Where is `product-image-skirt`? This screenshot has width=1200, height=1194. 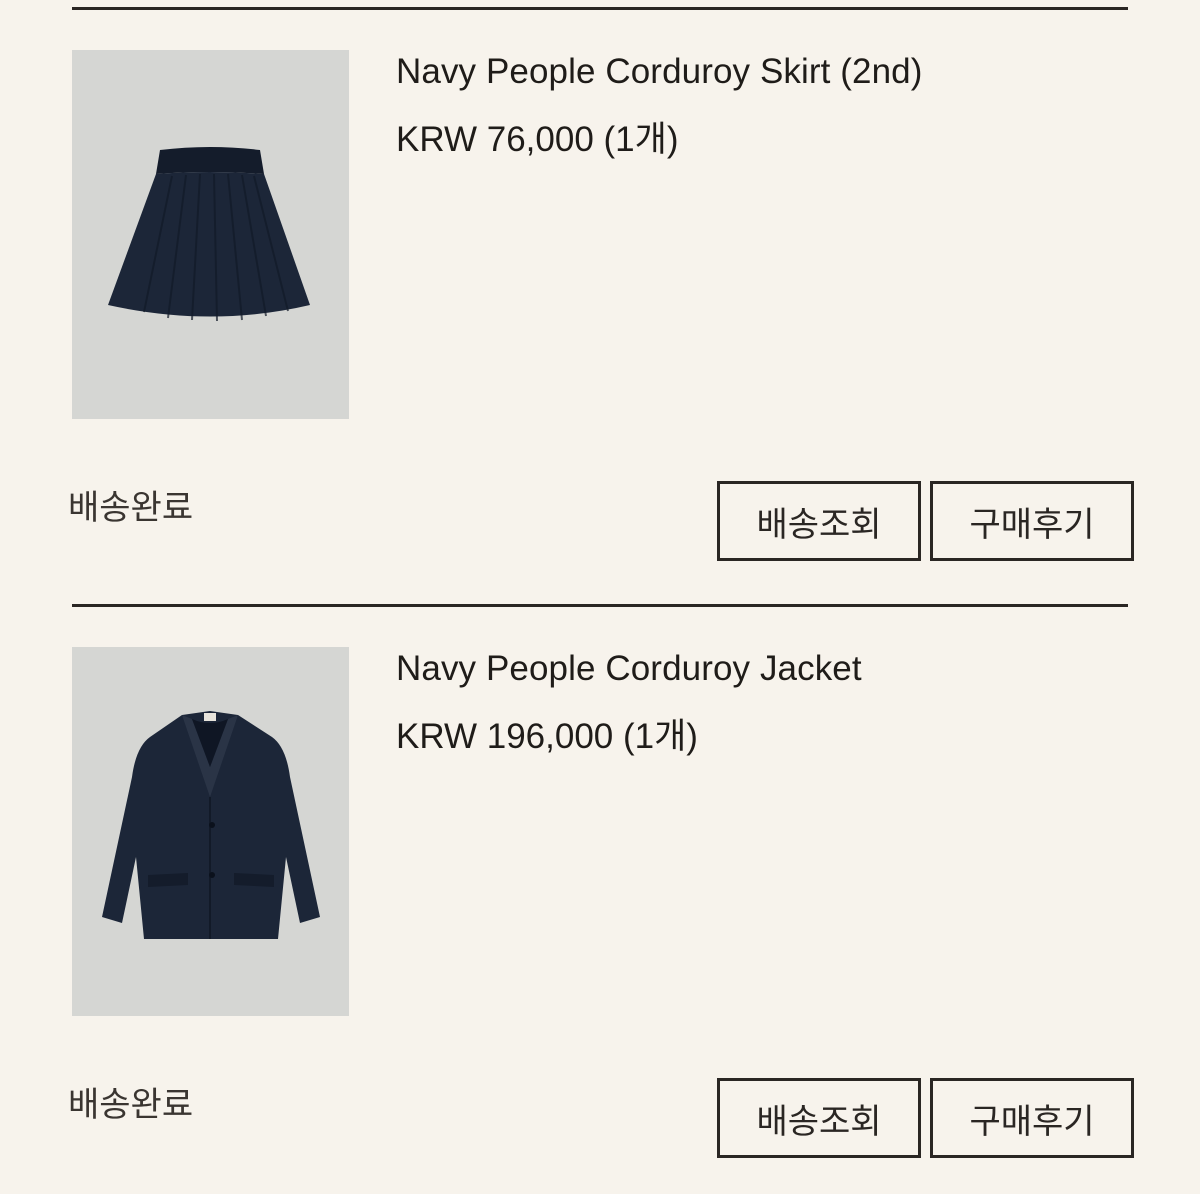
product-image-skirt is located at coordinates (210, 234).